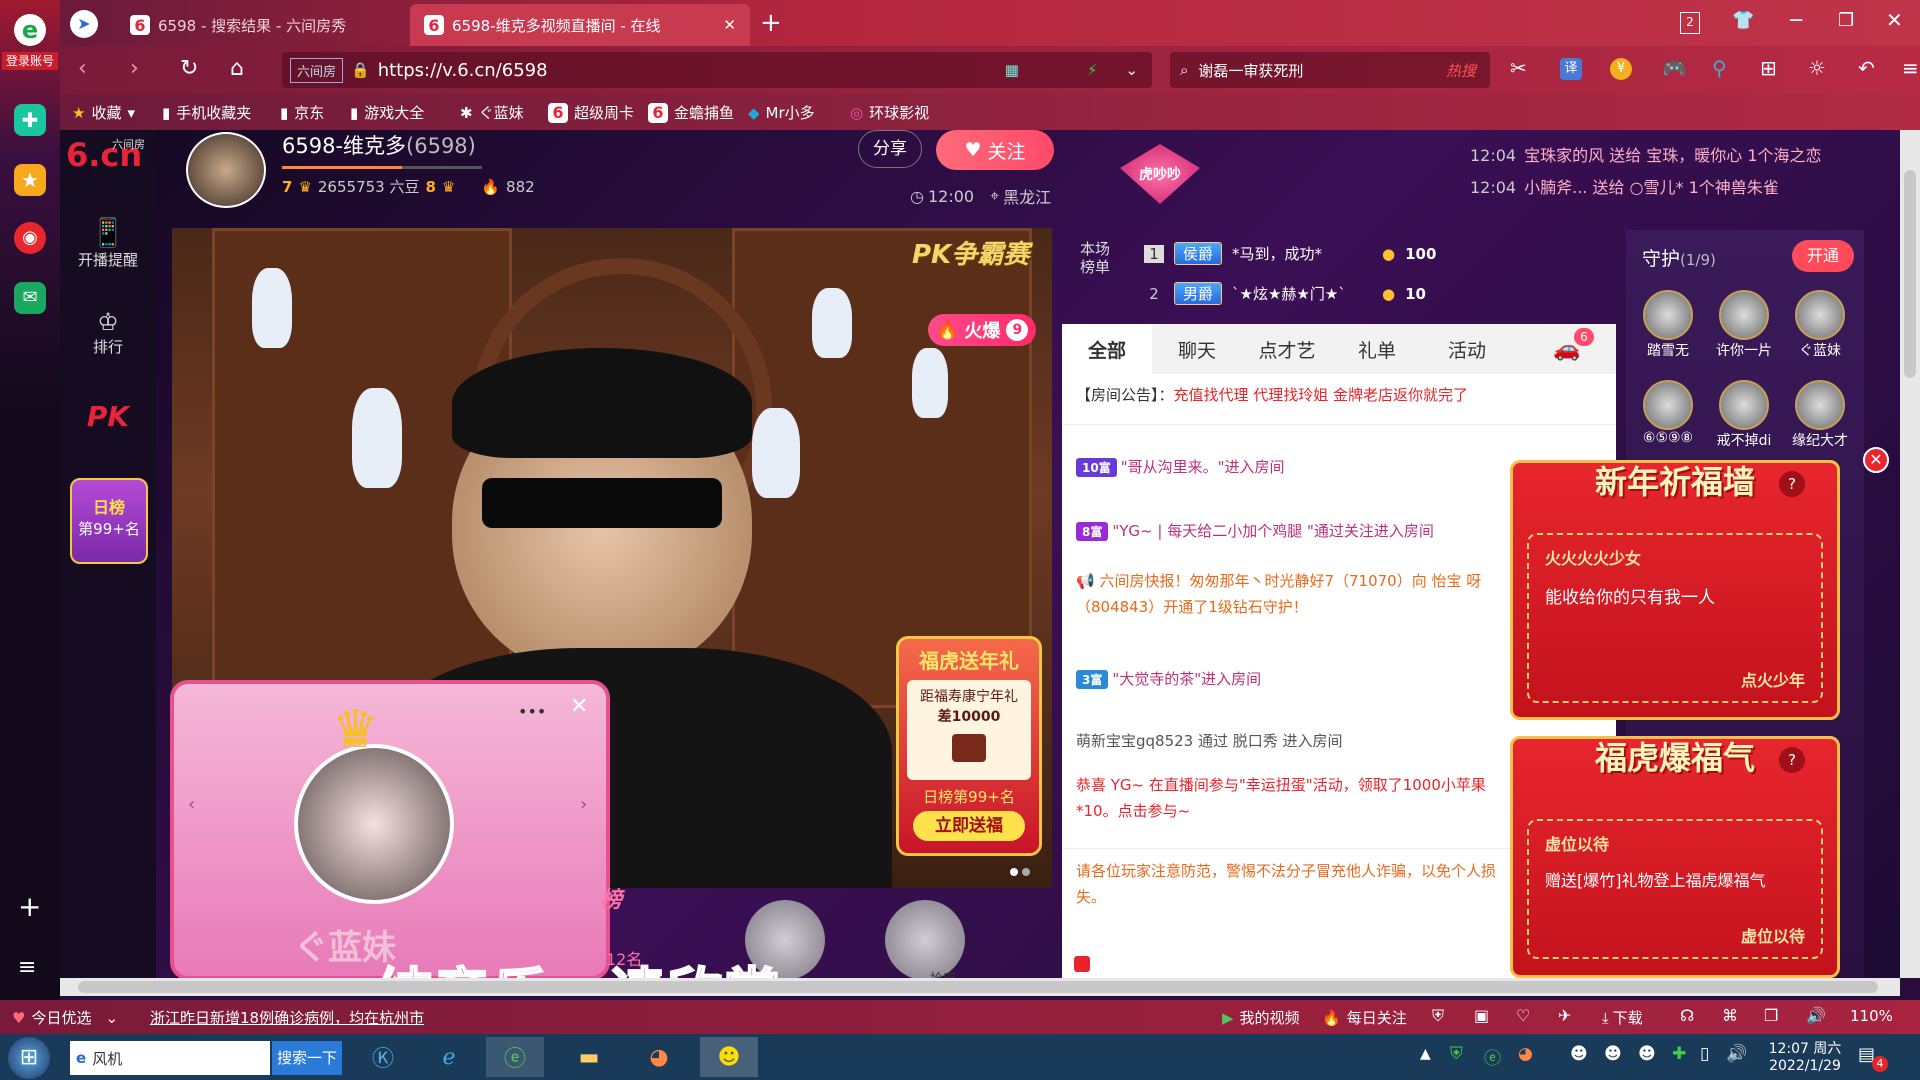  Describe the element at coordinates (1082, 964) in the screenshot. I see `report-icon` at that location.